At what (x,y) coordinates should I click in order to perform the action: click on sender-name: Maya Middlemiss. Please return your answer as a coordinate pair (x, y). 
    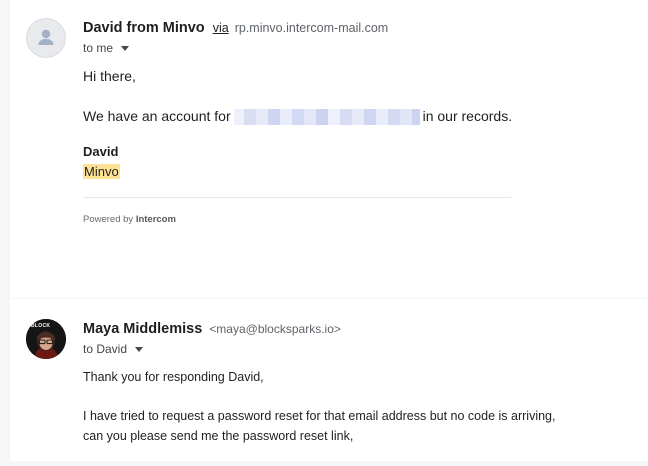
    Looking at the image, I should click on (142, 329).